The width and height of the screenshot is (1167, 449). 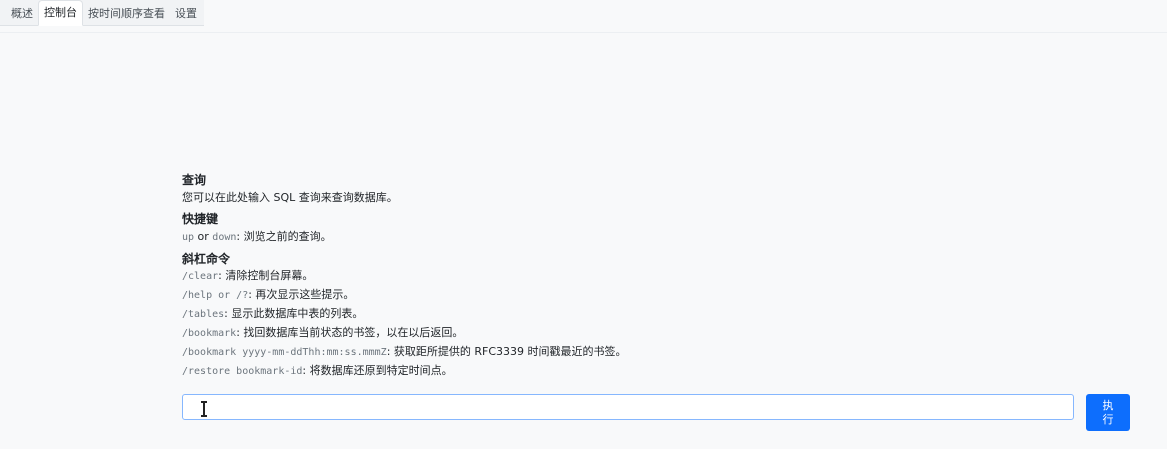 What do you see at coordinates (242, 371) in the screenshot?
I see `command-name: /restore bookmark-id` at bounding box center [242, 371].